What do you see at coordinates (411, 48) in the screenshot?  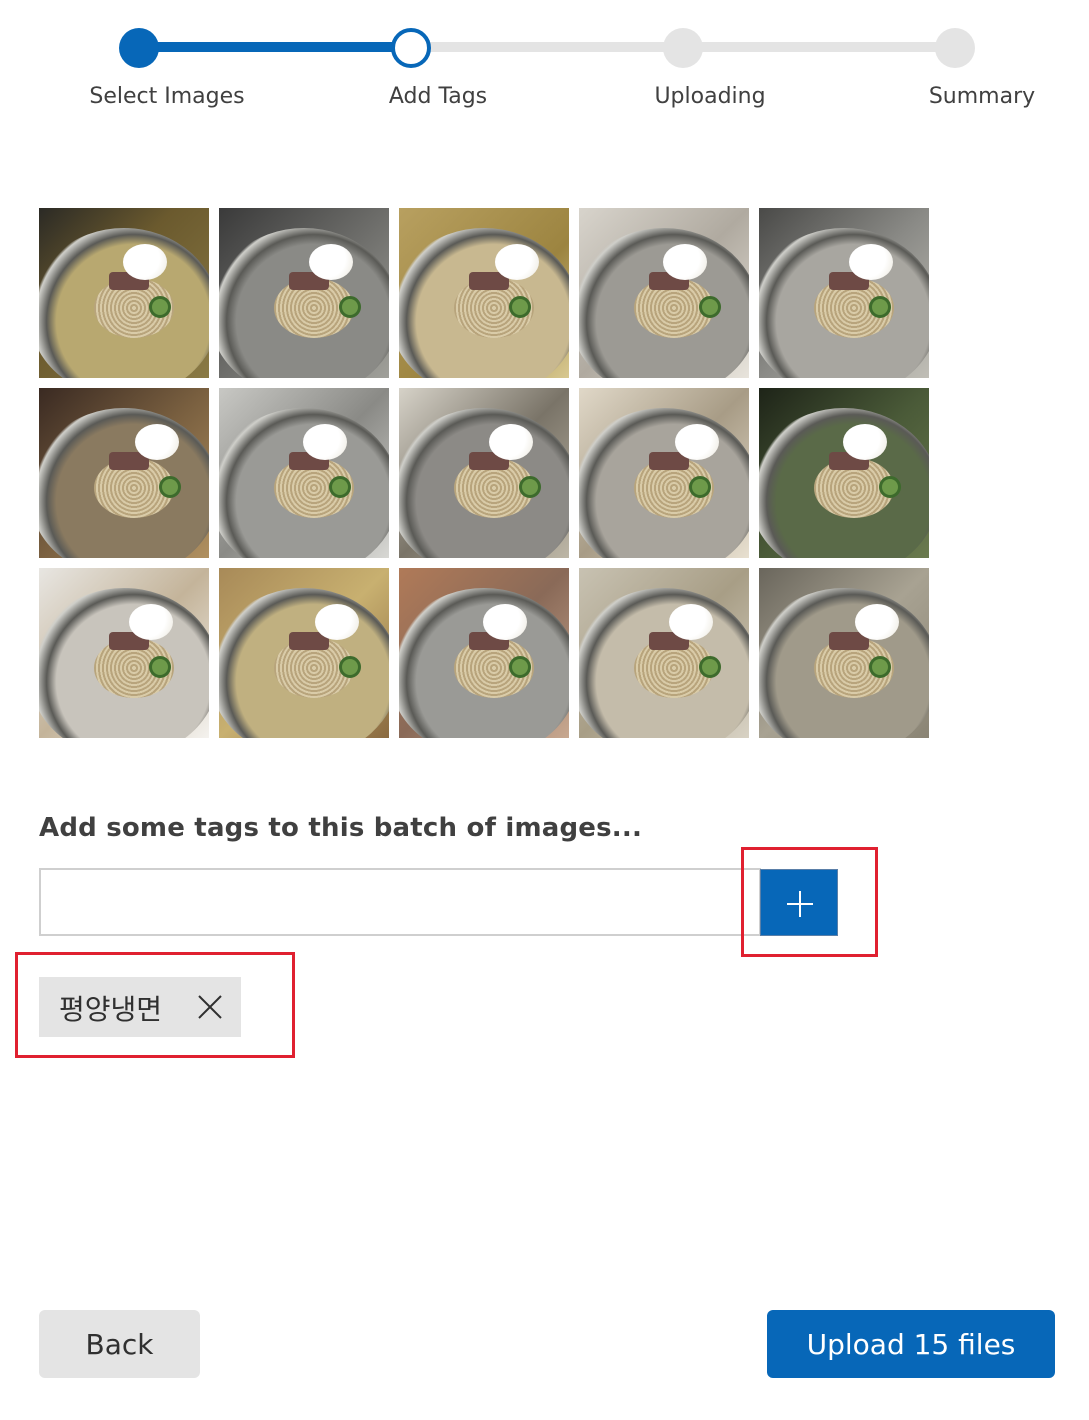 I see `step-dot-add-tags` at bounding box center [411, 48].